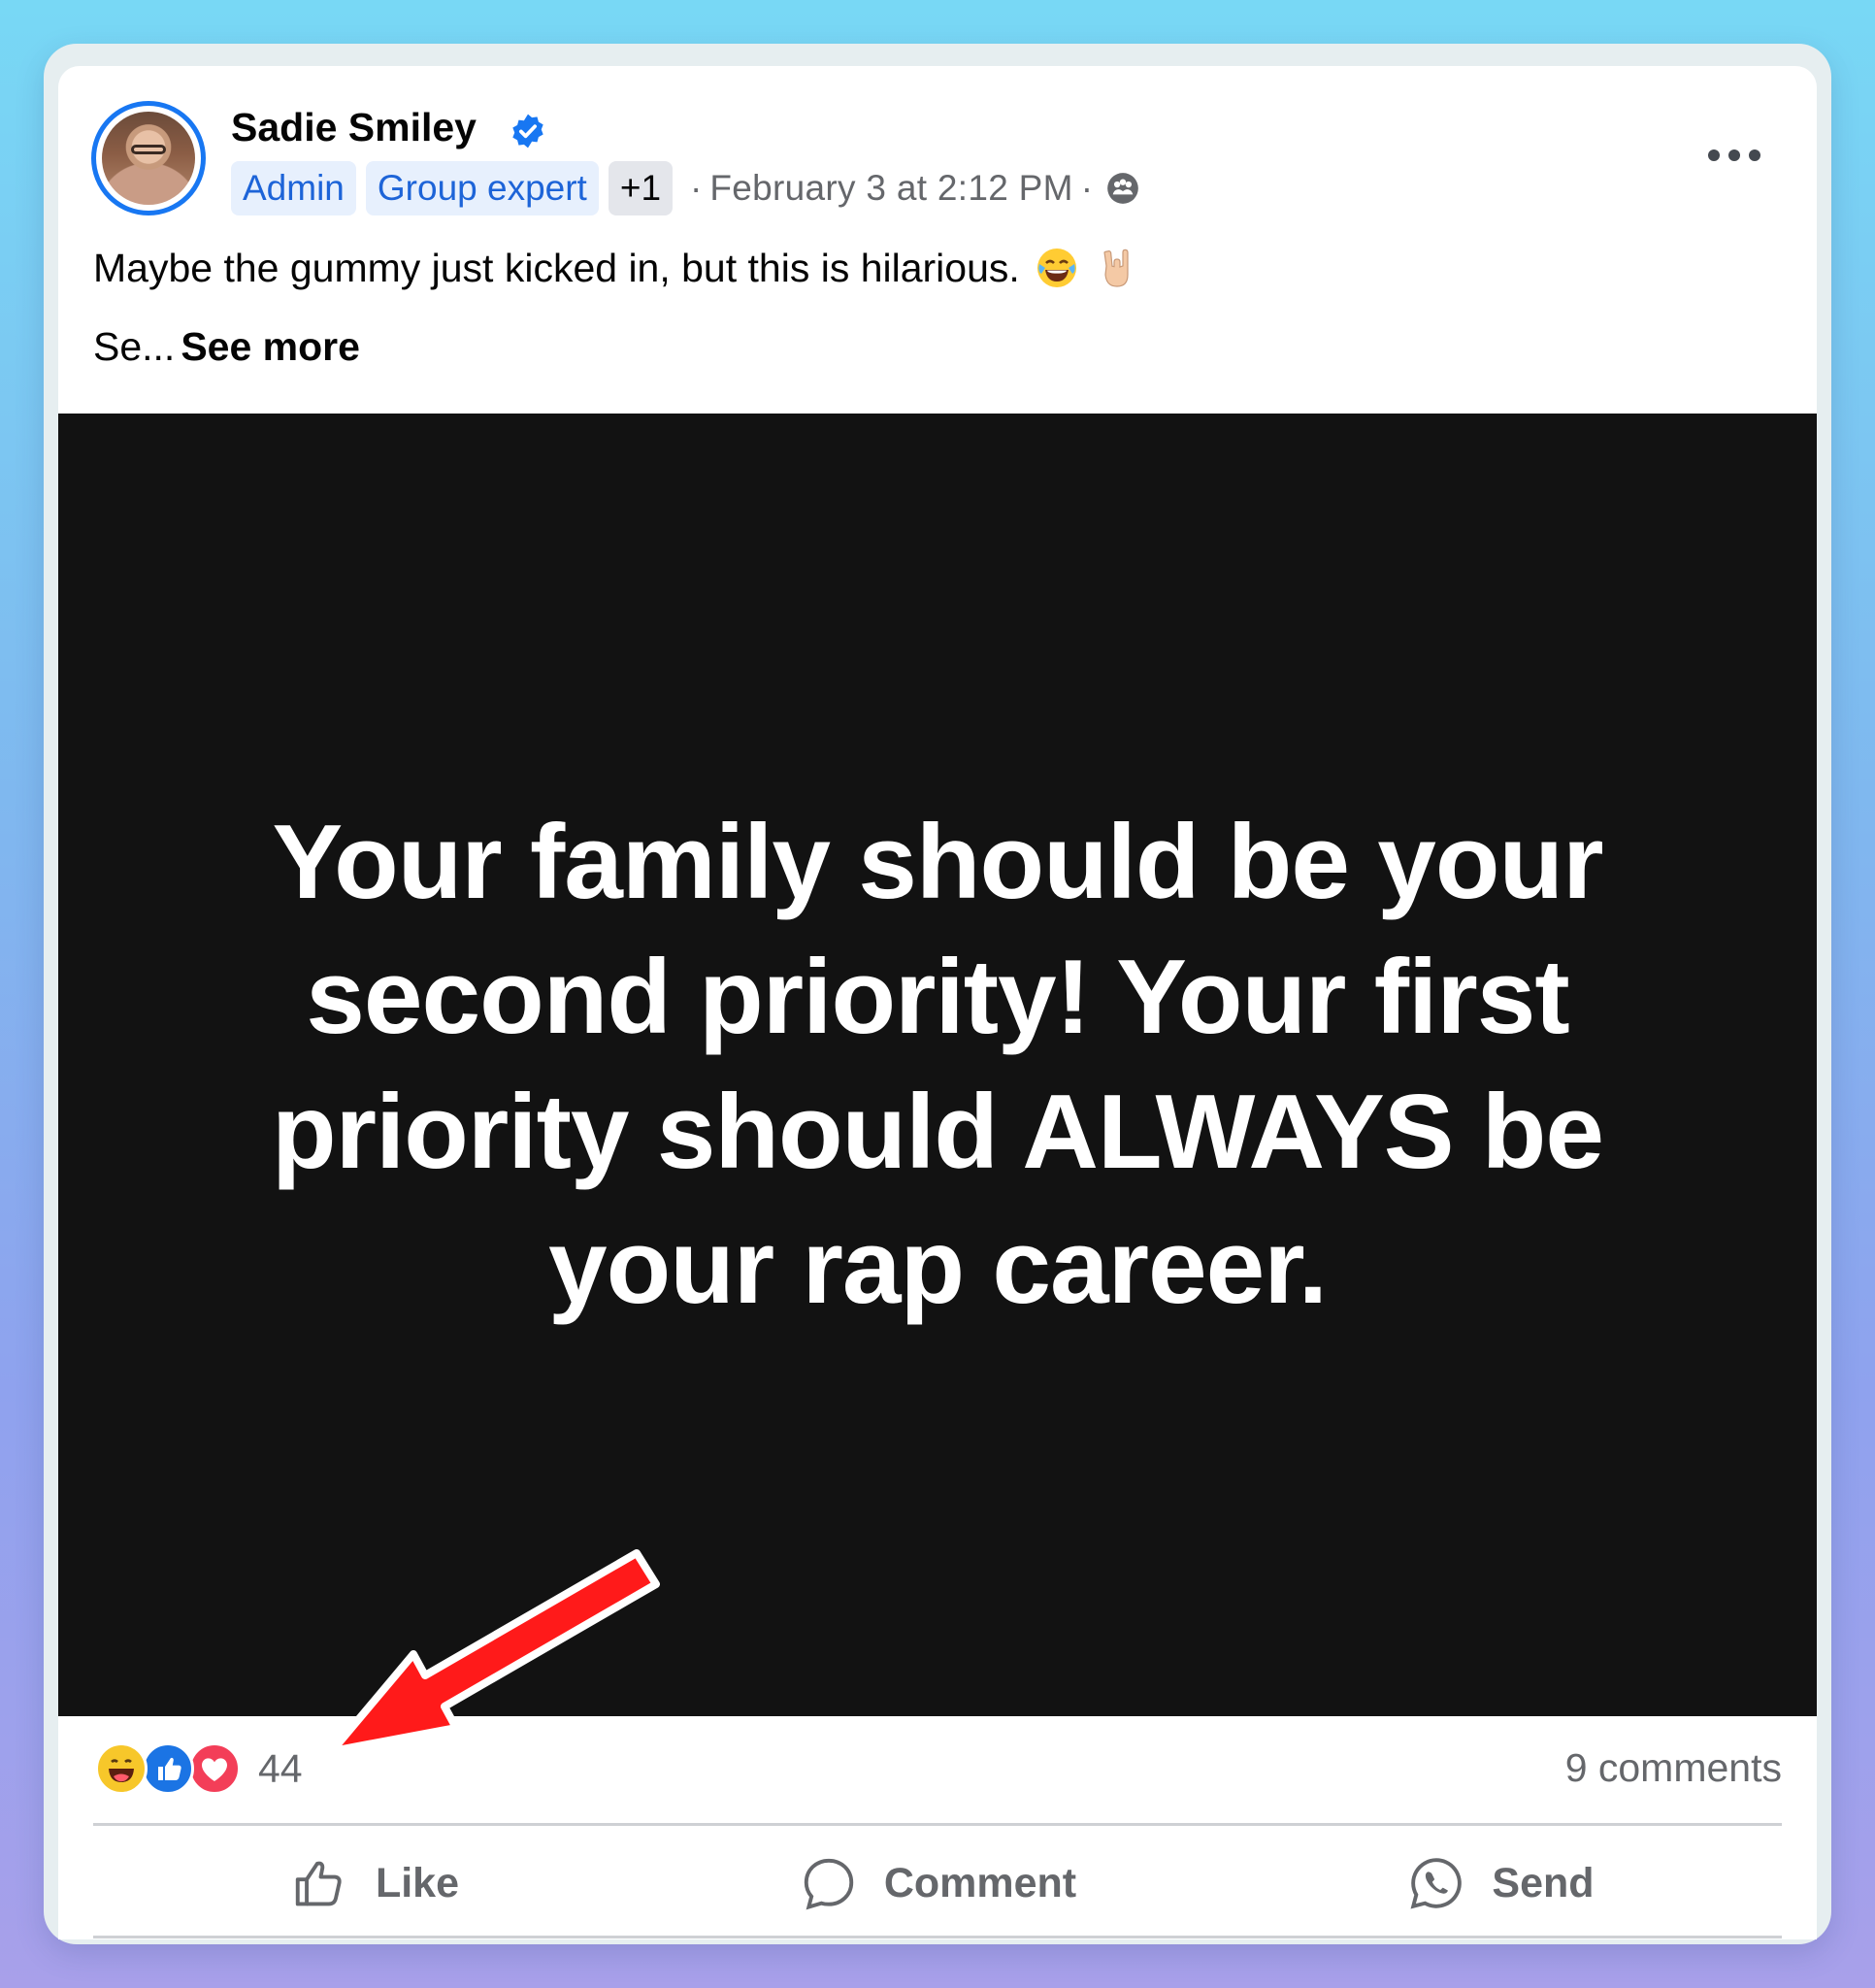  What do you see at coordinates (1436, 1883) in the screenshot?
I see `whatsapp-icon` at bounding box center [1436, 1883].